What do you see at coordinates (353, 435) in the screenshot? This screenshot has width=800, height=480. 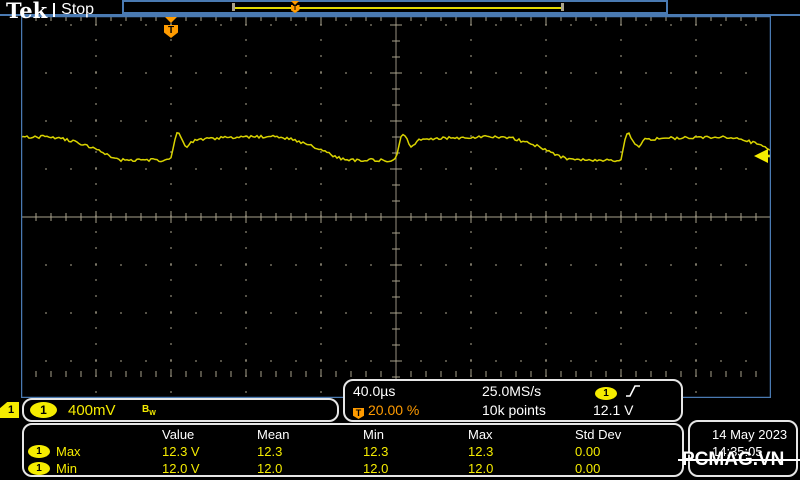 I see `measurements-header-row: Value Mean Min Max Std Dev` at bounding box center [353, 435].